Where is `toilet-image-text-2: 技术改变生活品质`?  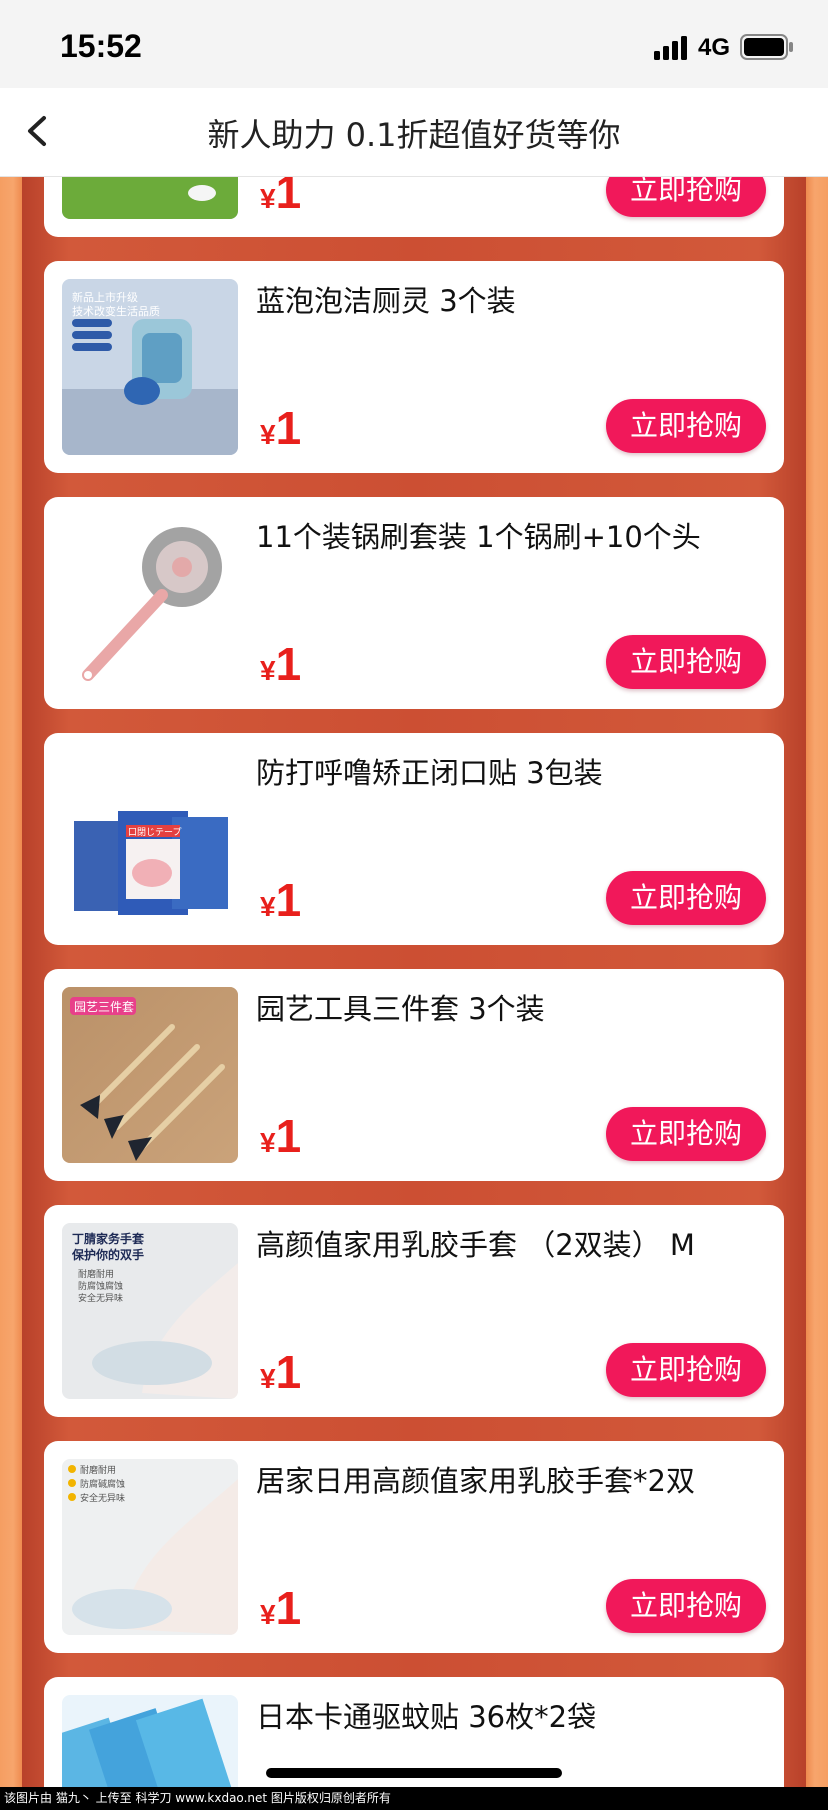
toilet-image-text-2: 技术改变生活品质 is located at coordinates (116, 311).